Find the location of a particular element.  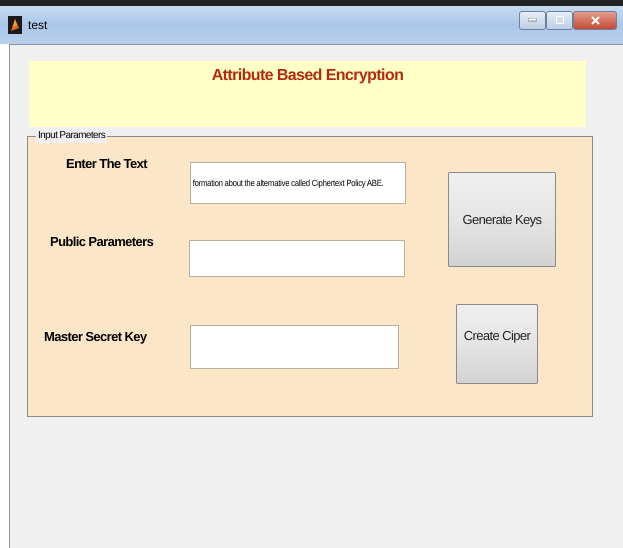

close-icon is located at coordinates (595, 20).